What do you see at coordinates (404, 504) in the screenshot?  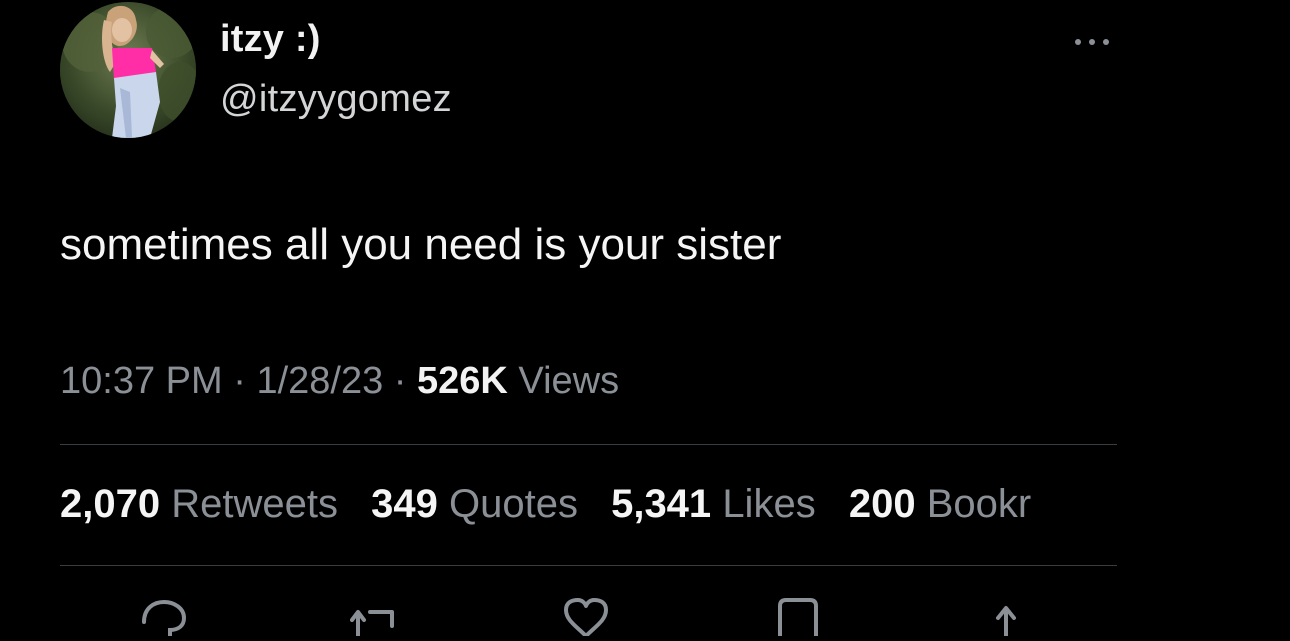 I see `quotes-count: 349` at bounding box center [404, 504].